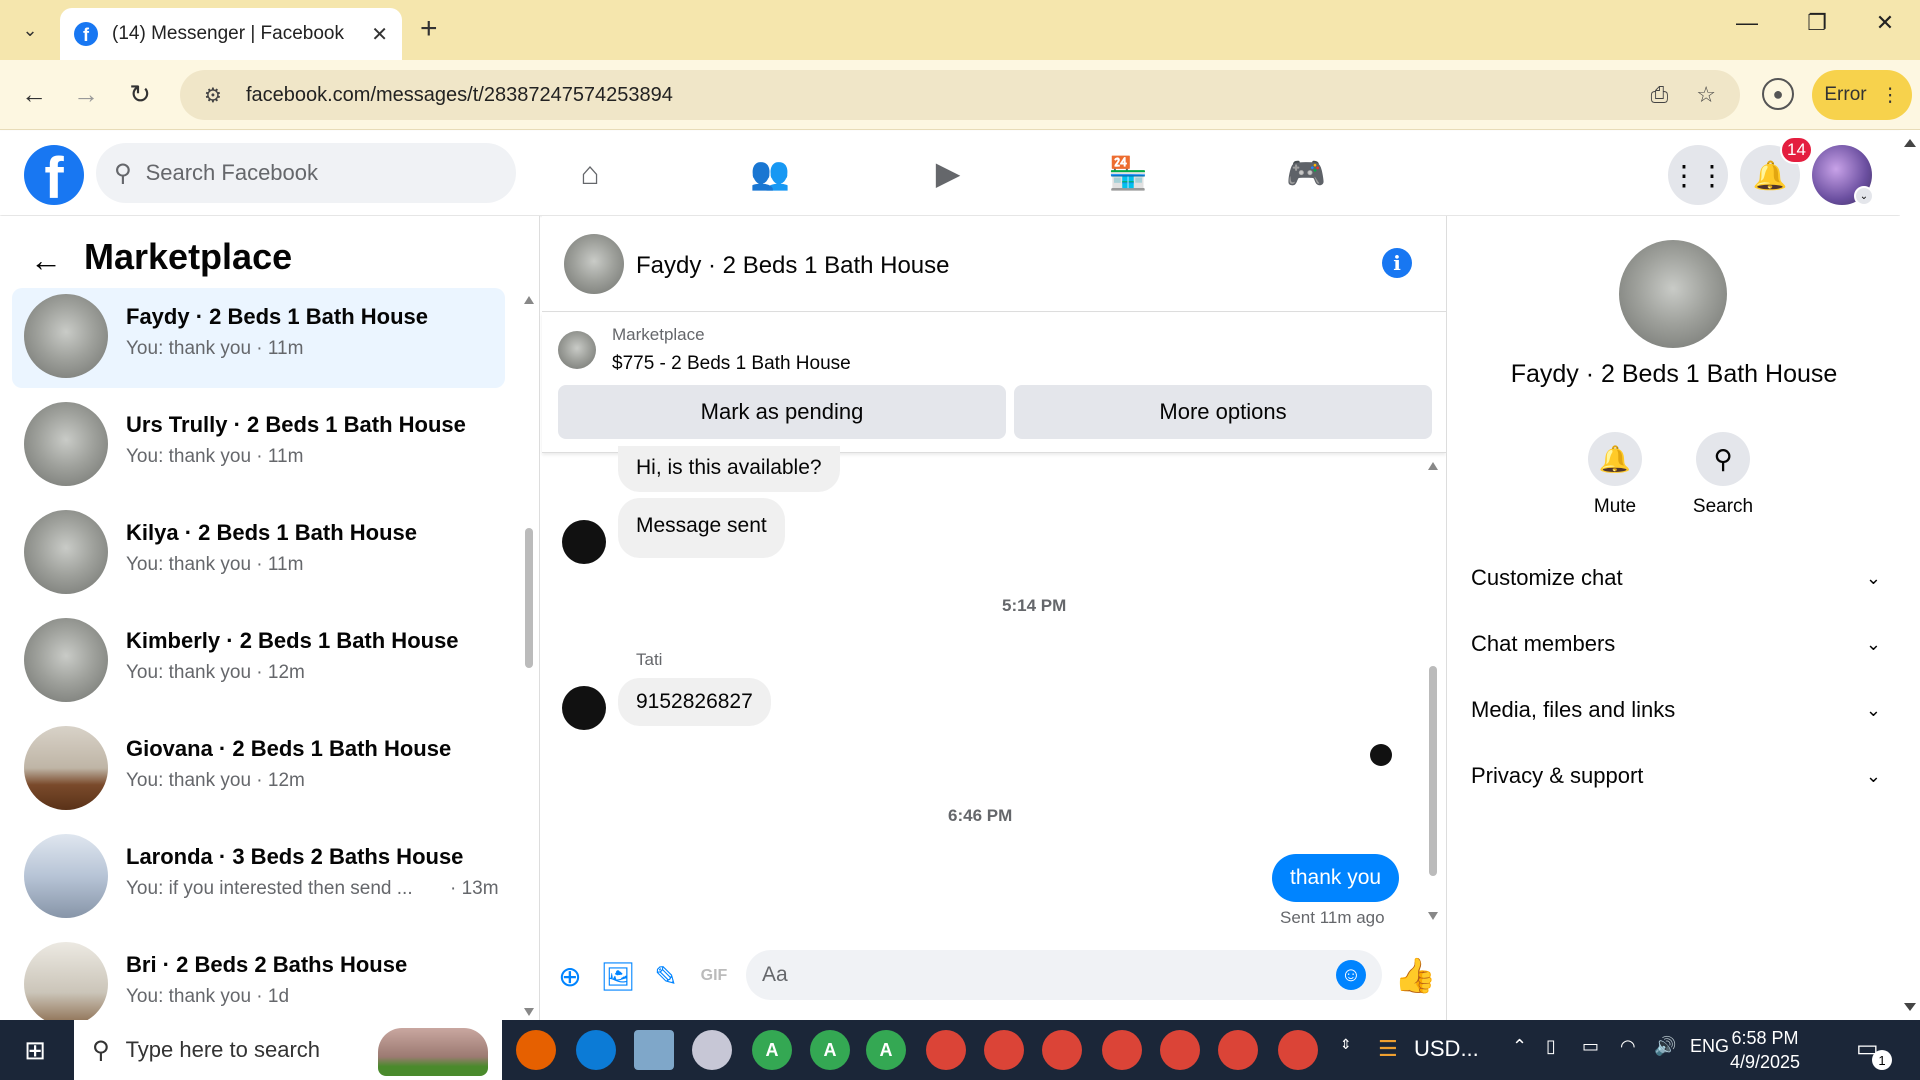  Describe the element at coordinates (1778, 94) in the screenshot. I see `profile-icon: ●` at that location.